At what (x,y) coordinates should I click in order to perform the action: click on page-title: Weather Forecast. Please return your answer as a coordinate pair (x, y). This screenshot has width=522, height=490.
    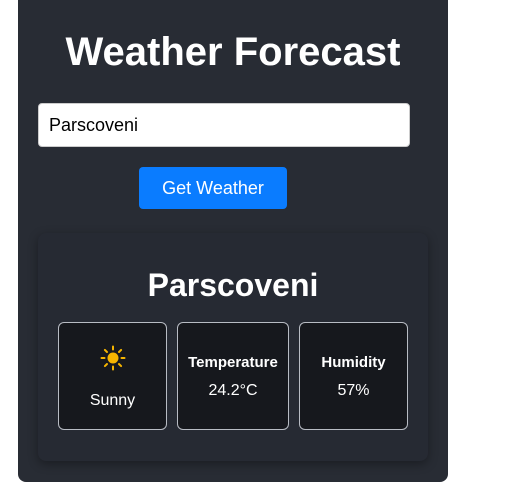
    Looking at the image, I should click on (233, 52).